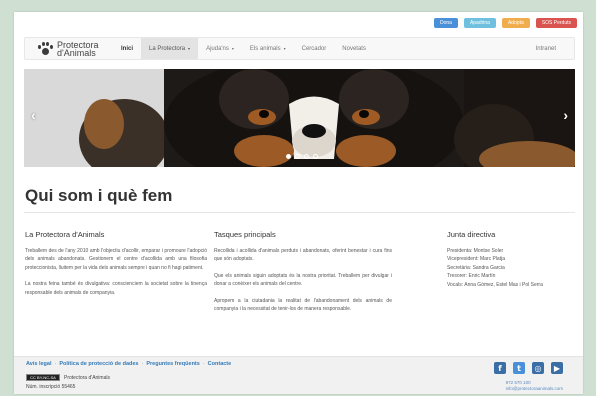 The width and height of the screenshot is (596, 396). Describe the element at coordinates (476, 267) in the screenshot. I see `board-member: Secretària: Sandra Garcia` at that location.